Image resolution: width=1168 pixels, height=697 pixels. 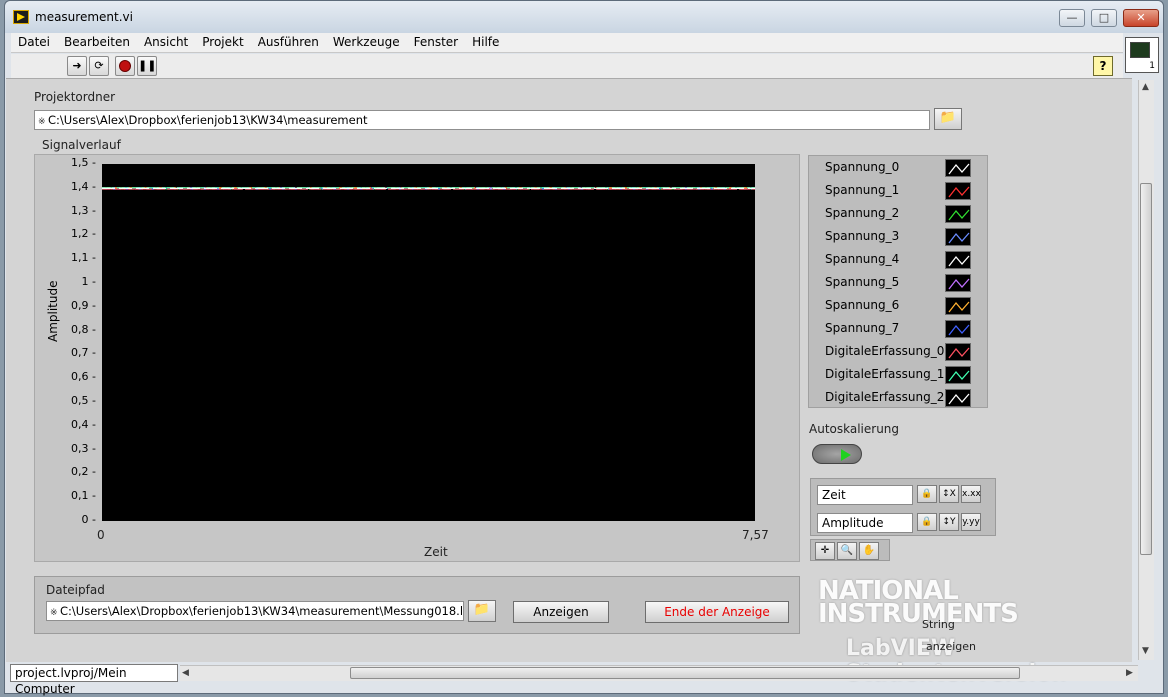 What do you see at coordinates (88, 281) in the screenshot?
I see `y-tick-label: 1 -` at bounding box center [88, 281].